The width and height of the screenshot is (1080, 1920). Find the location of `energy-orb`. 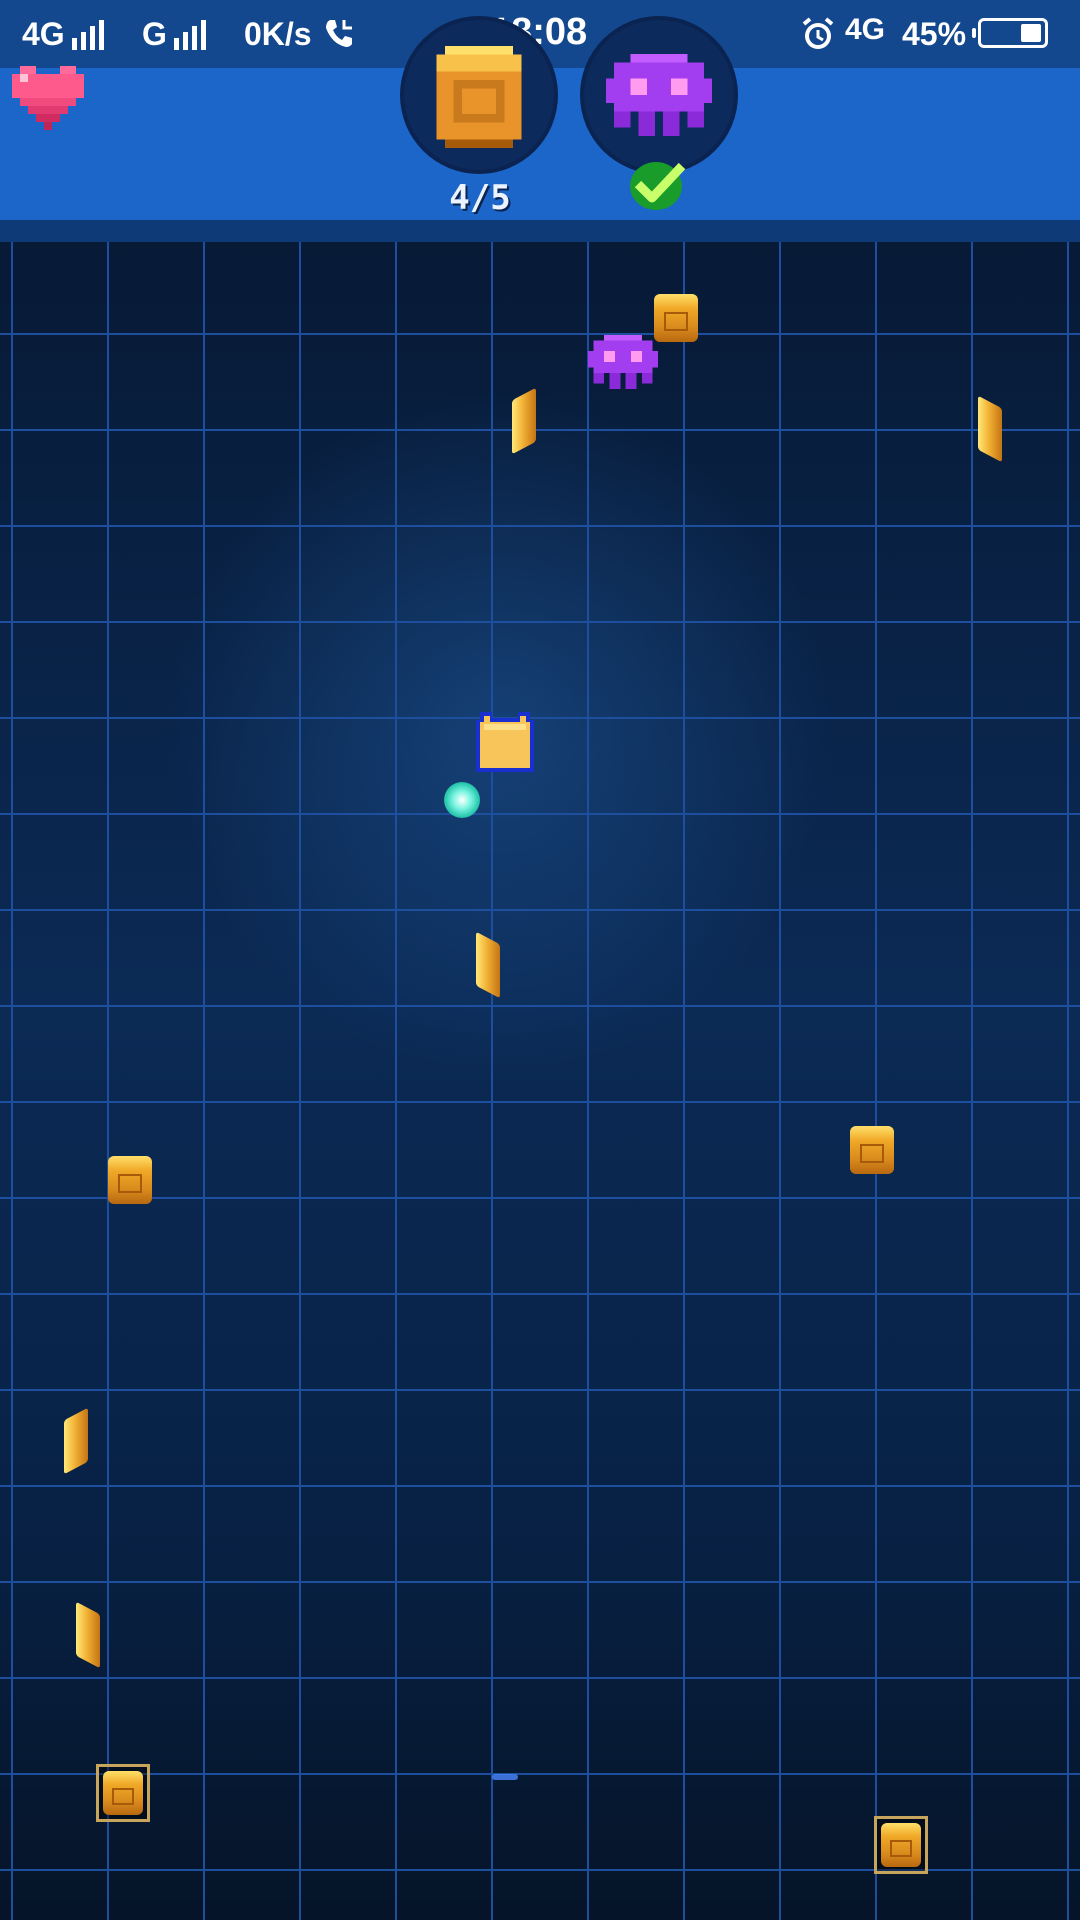

energy-orb is located at coordinates (462, 800).